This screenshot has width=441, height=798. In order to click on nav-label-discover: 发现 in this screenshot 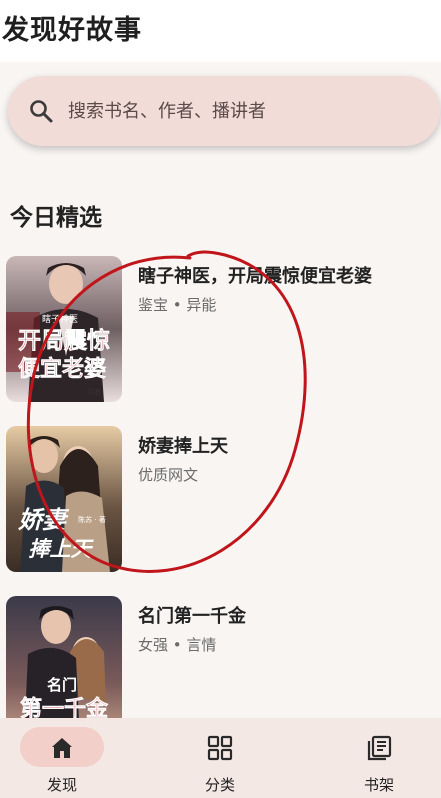, I will do `click(61, 785)`.